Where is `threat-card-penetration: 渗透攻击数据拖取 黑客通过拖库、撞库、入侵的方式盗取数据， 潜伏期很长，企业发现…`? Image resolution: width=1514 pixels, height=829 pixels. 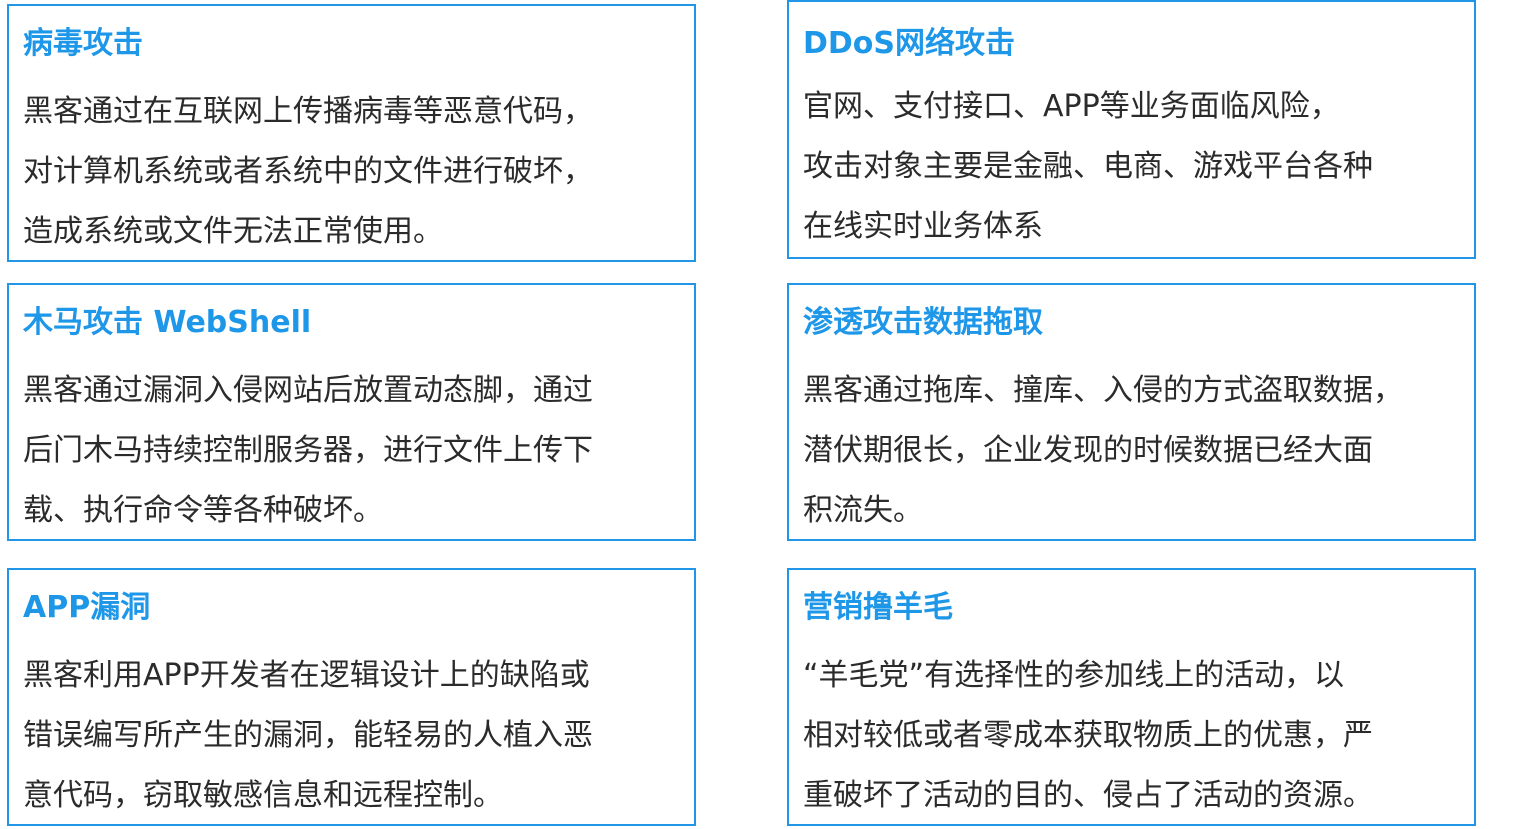
threat-card-penetration: 渗透攻击数据拖取 黑客通过拖库、撞库、入侵的方式盗取数据， 潜伏期很长，企业发现… is located at coordinates (1131, 412).